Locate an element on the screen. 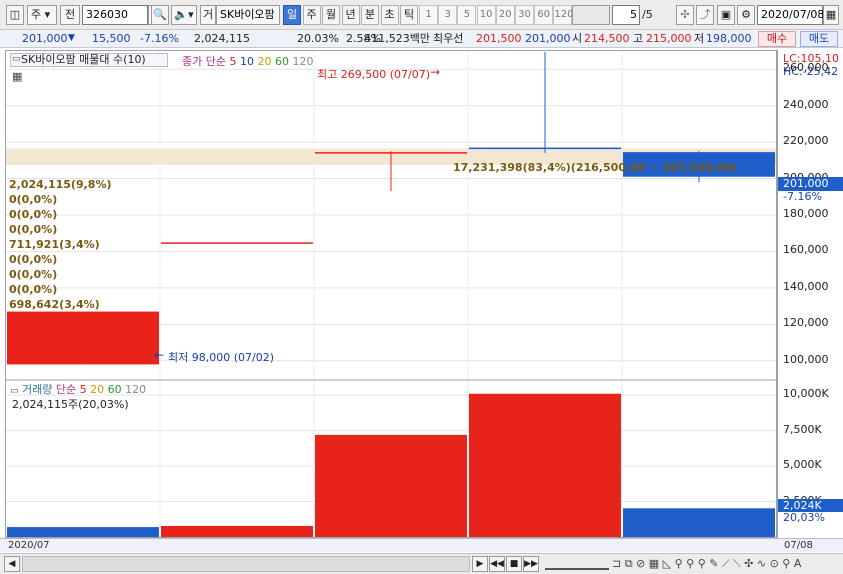 Image resolution: width=843 pixels, height=574 pixels. ma-period-120: 120 is located at coordinates (301, 61).